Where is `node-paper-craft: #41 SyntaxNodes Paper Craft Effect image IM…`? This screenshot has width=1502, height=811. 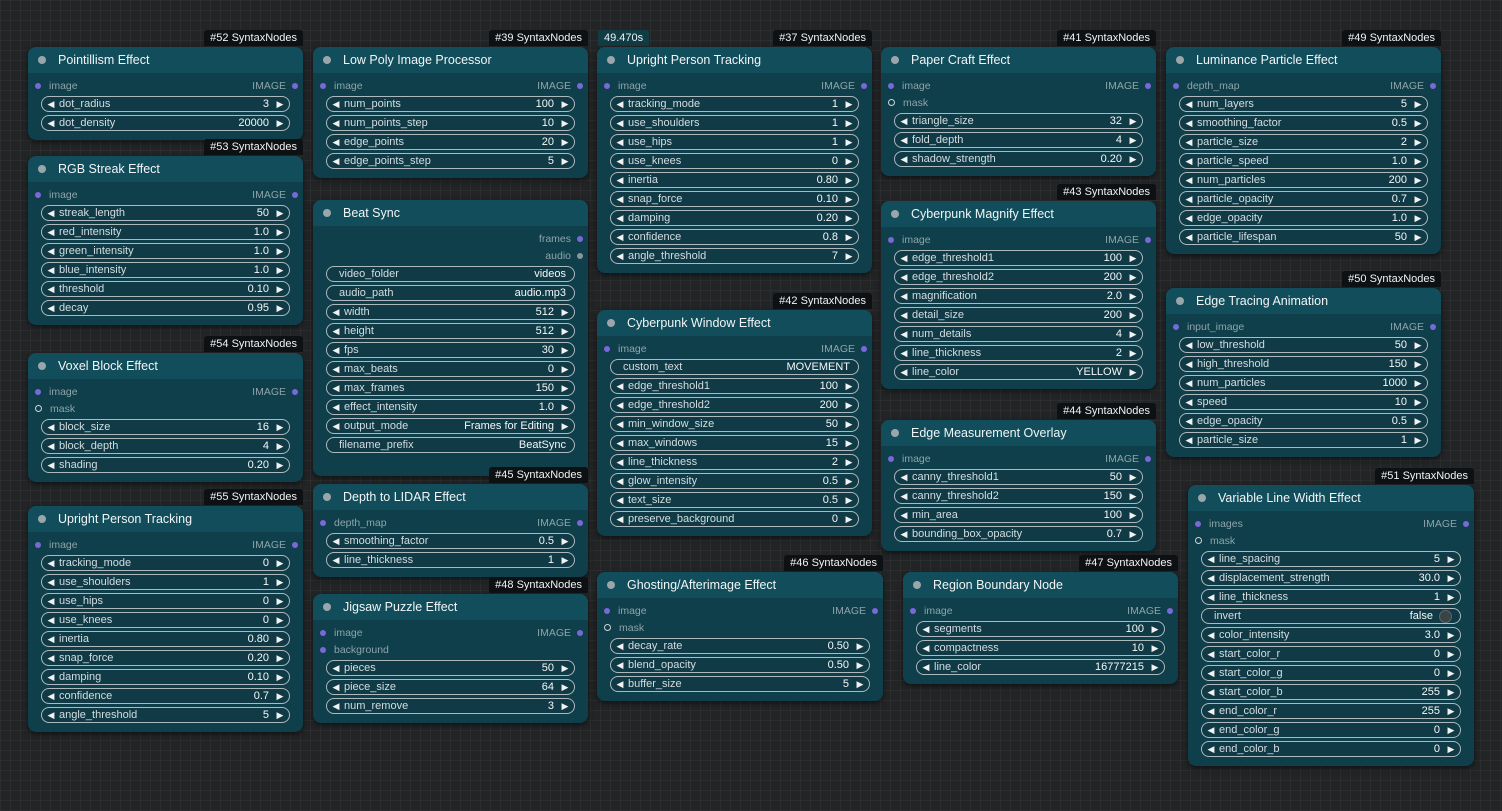 node-paper-craft: #41 SyntaxNodes Paper Craft Effect image IM… is located at coordinates (1018, 103).